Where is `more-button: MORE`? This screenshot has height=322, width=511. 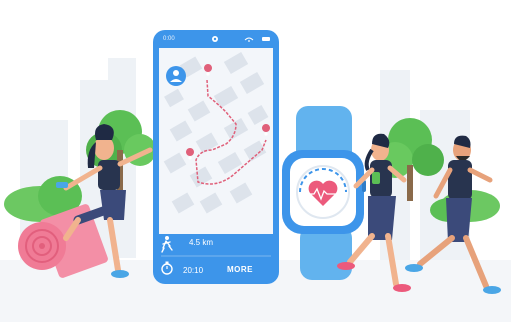
more-button: MORE is located at coordinates (240, 269).